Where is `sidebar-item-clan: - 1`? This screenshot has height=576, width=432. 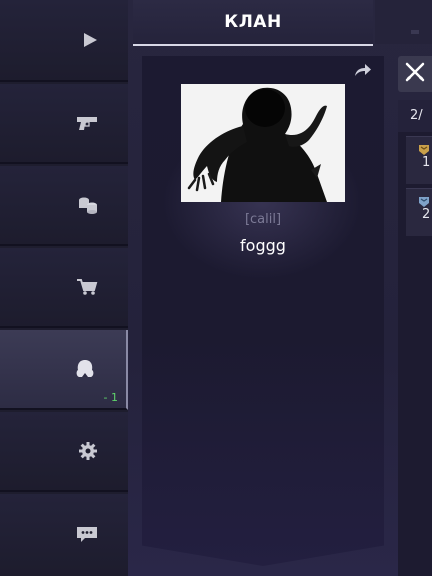 sidebar-item-clan: - 1 is located at coordinates (64, 370).